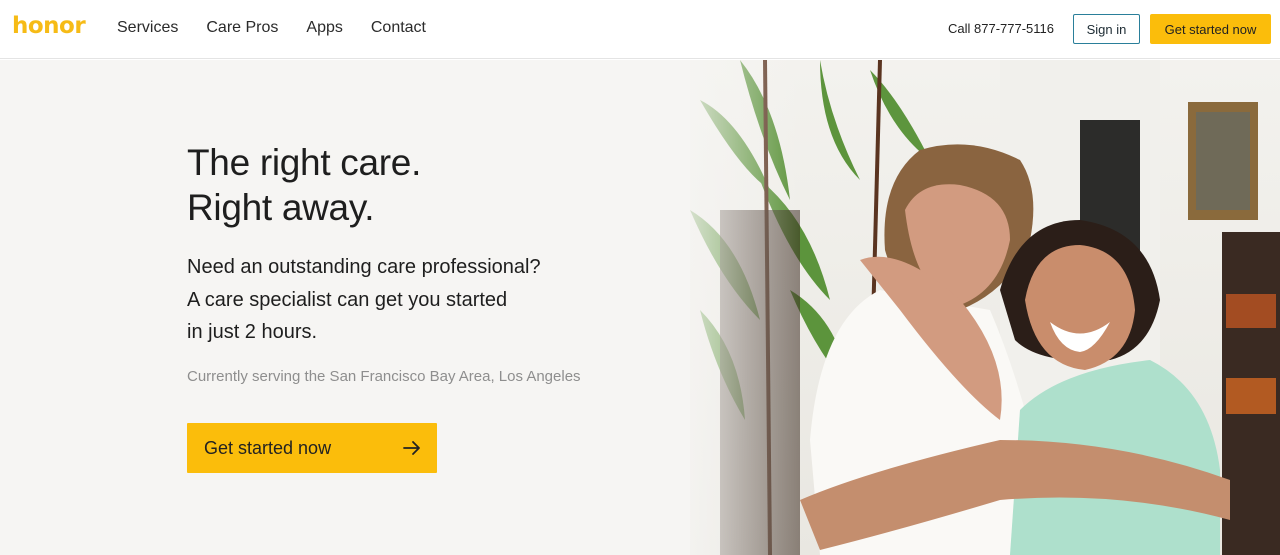 This screenshot has width=1280, height=555. What do you see at coordinates (281, 207) in the screenshot?
I see `headline-line-2: Right away.` at bounding box center [281, 207].